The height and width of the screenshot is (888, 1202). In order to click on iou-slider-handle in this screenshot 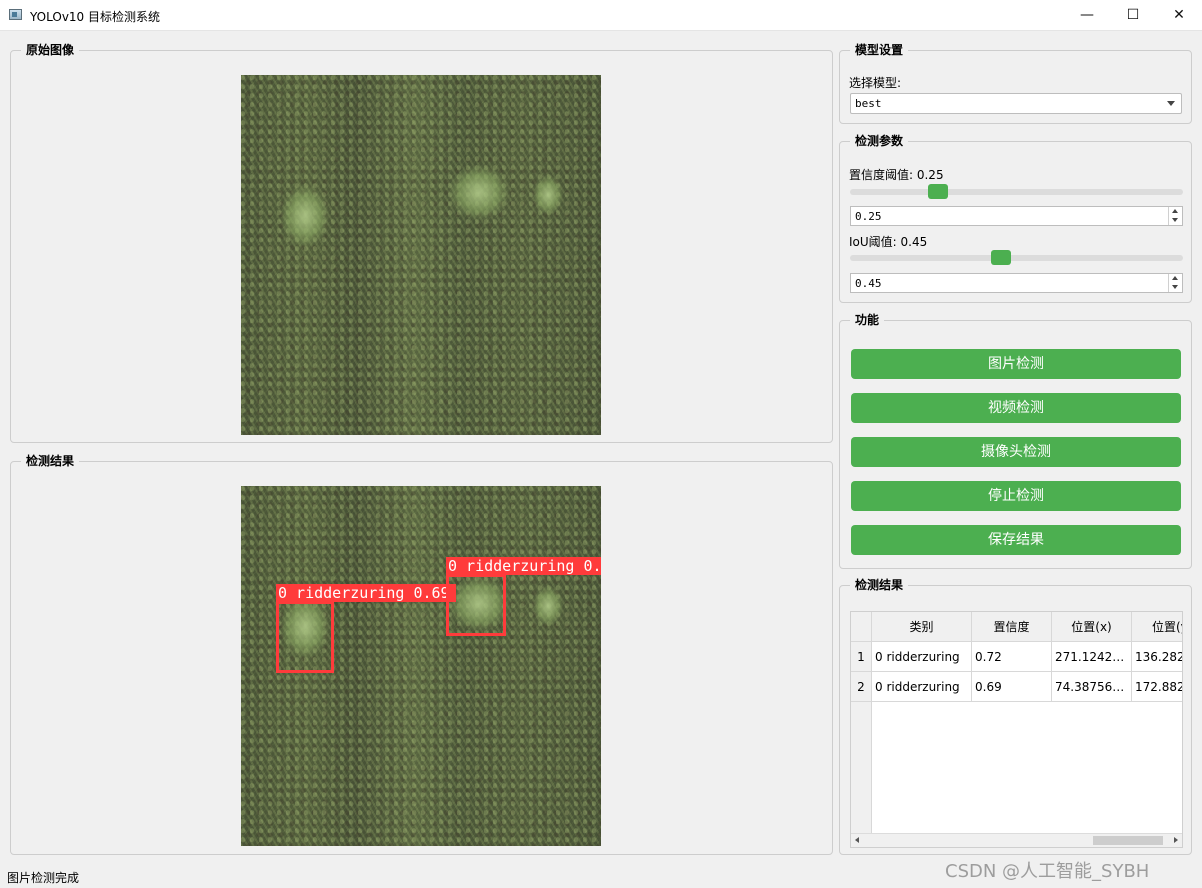, I will do `click(1001, 257)`.